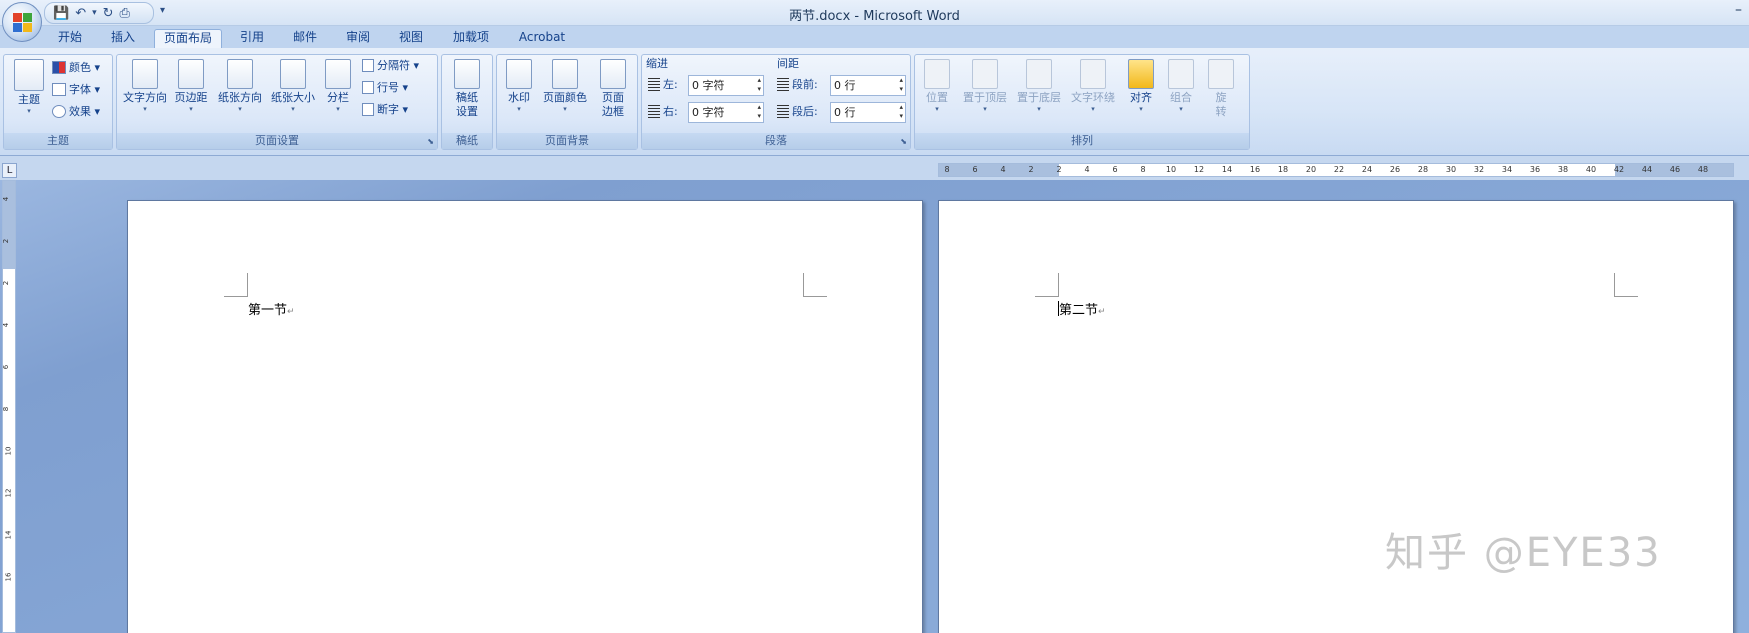  I want to click on tab-acrobat: Acrobat, so click(542, 38).